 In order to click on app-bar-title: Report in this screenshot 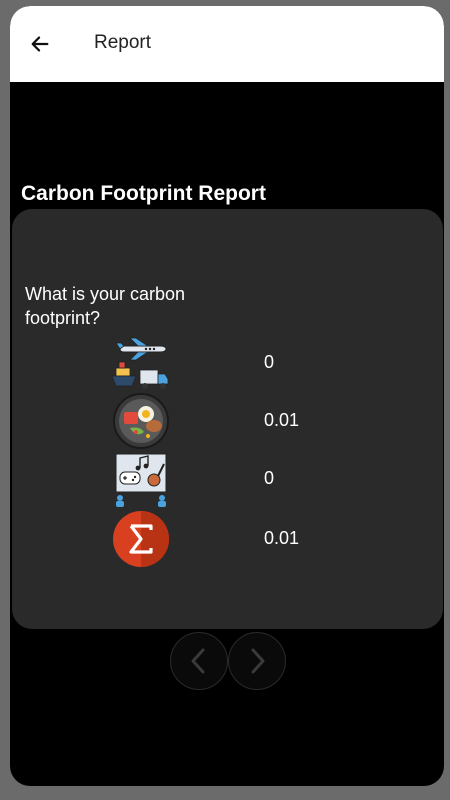, I will do `click(123, 42)`.